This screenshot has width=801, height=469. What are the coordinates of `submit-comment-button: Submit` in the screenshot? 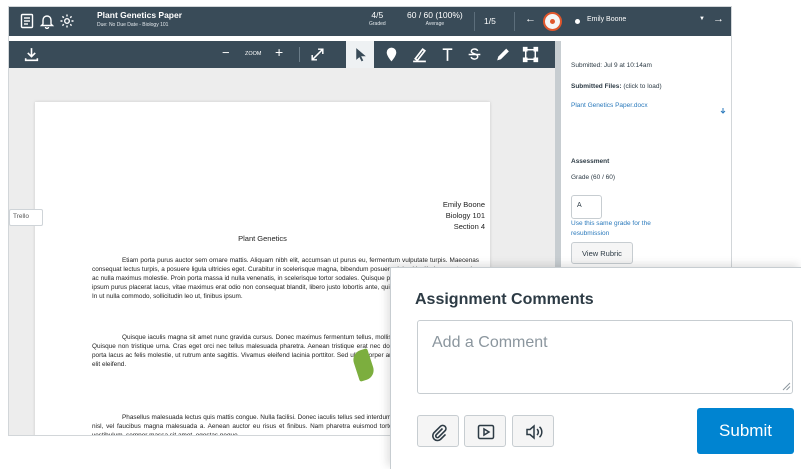 It's located at (745, 431).